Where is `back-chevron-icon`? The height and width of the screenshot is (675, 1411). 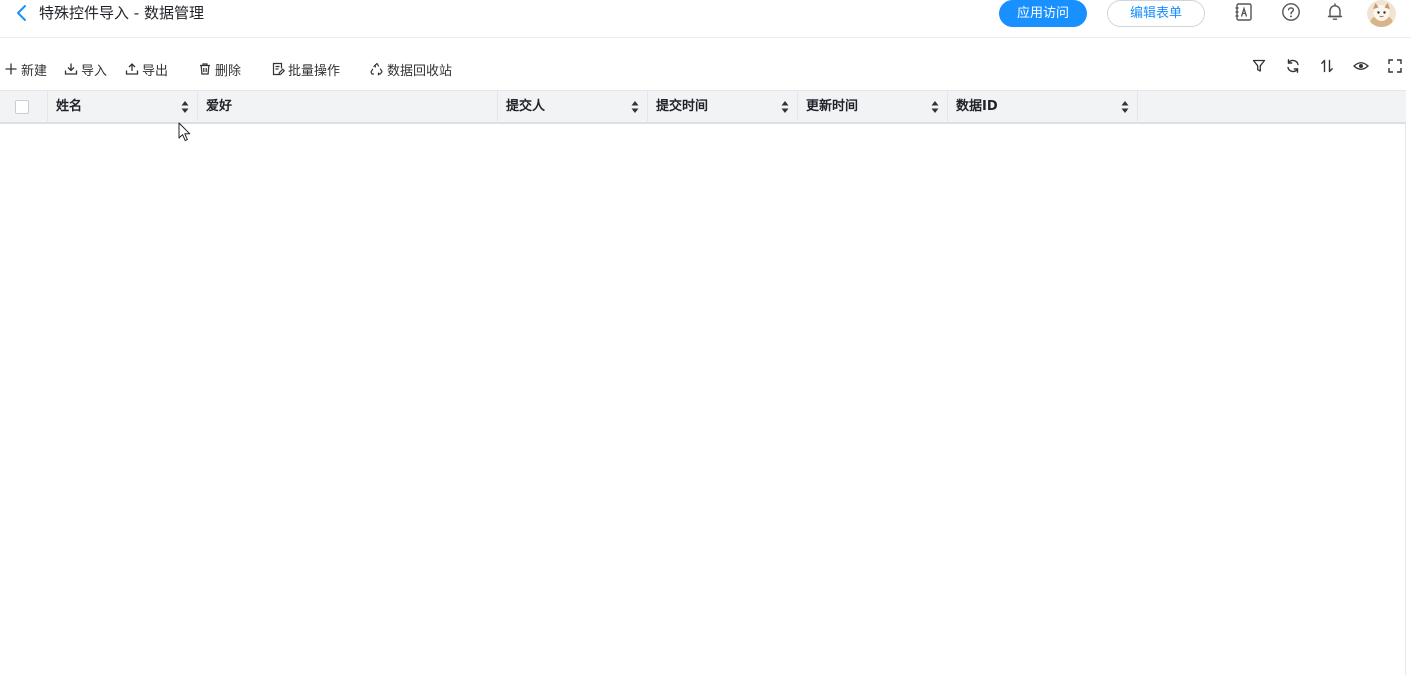
back-chevron-icon is located at coordinates (22, 13).